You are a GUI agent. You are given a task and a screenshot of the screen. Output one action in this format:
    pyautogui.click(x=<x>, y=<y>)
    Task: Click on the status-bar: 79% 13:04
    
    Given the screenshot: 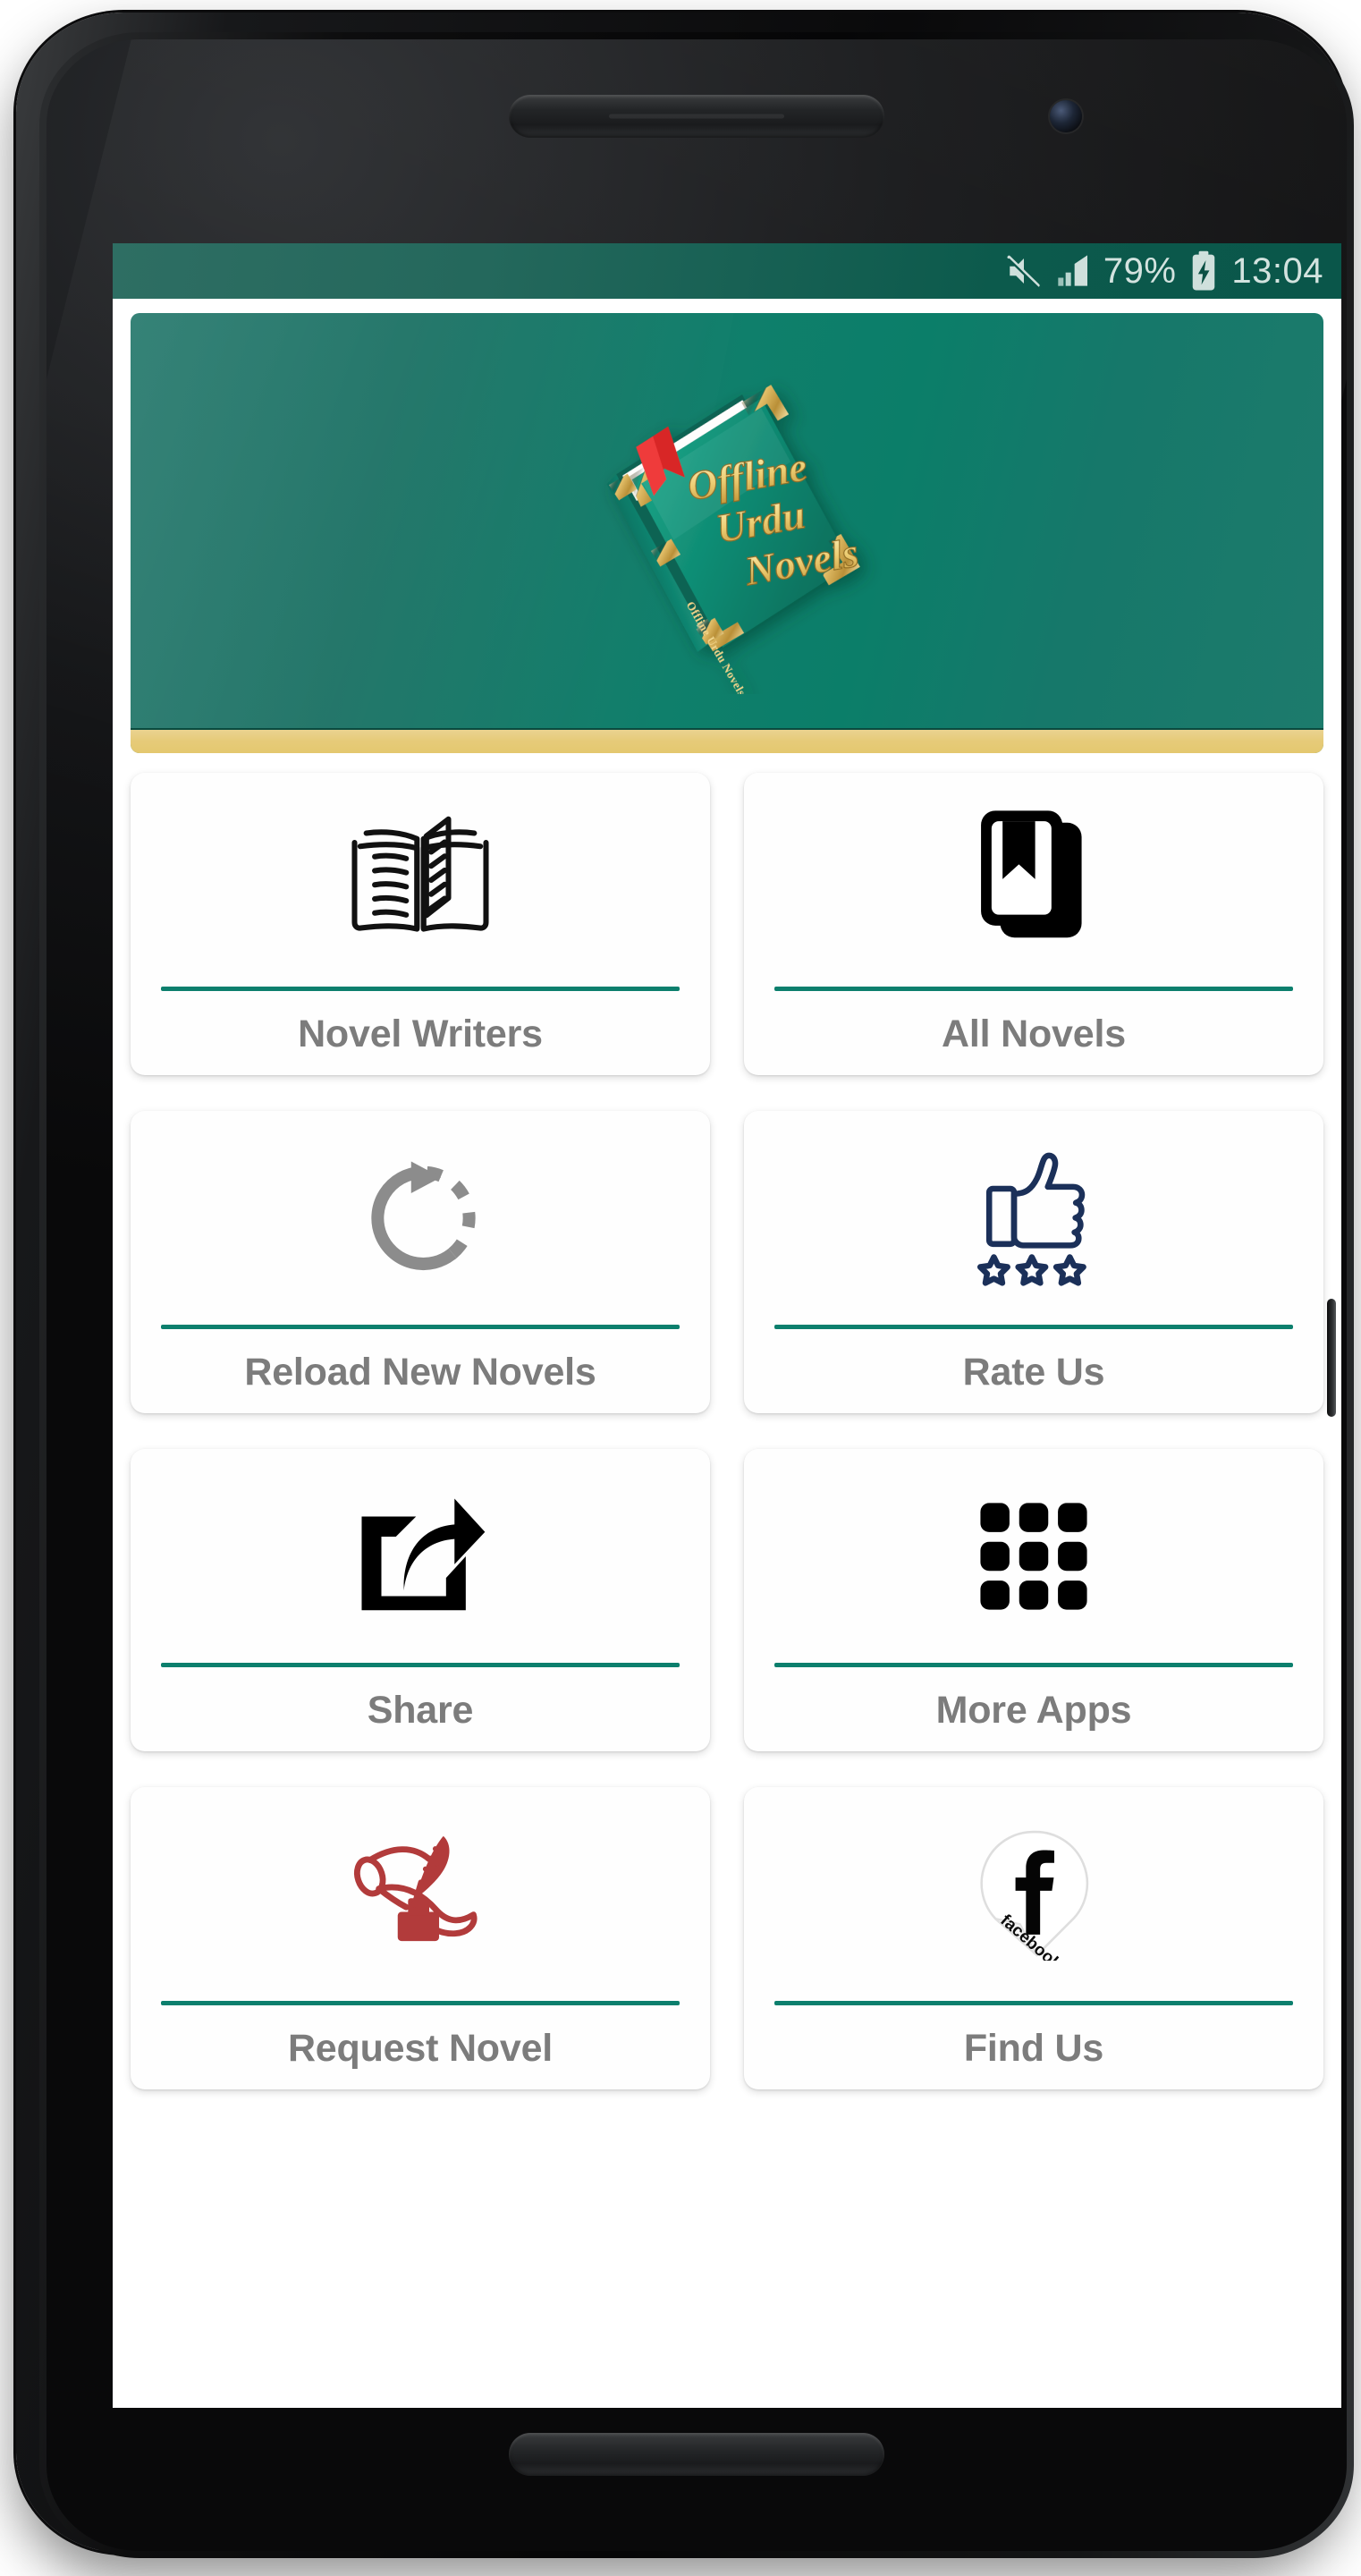 What is the action you would take?
    pyautogui.click(x=727, y=271)
    